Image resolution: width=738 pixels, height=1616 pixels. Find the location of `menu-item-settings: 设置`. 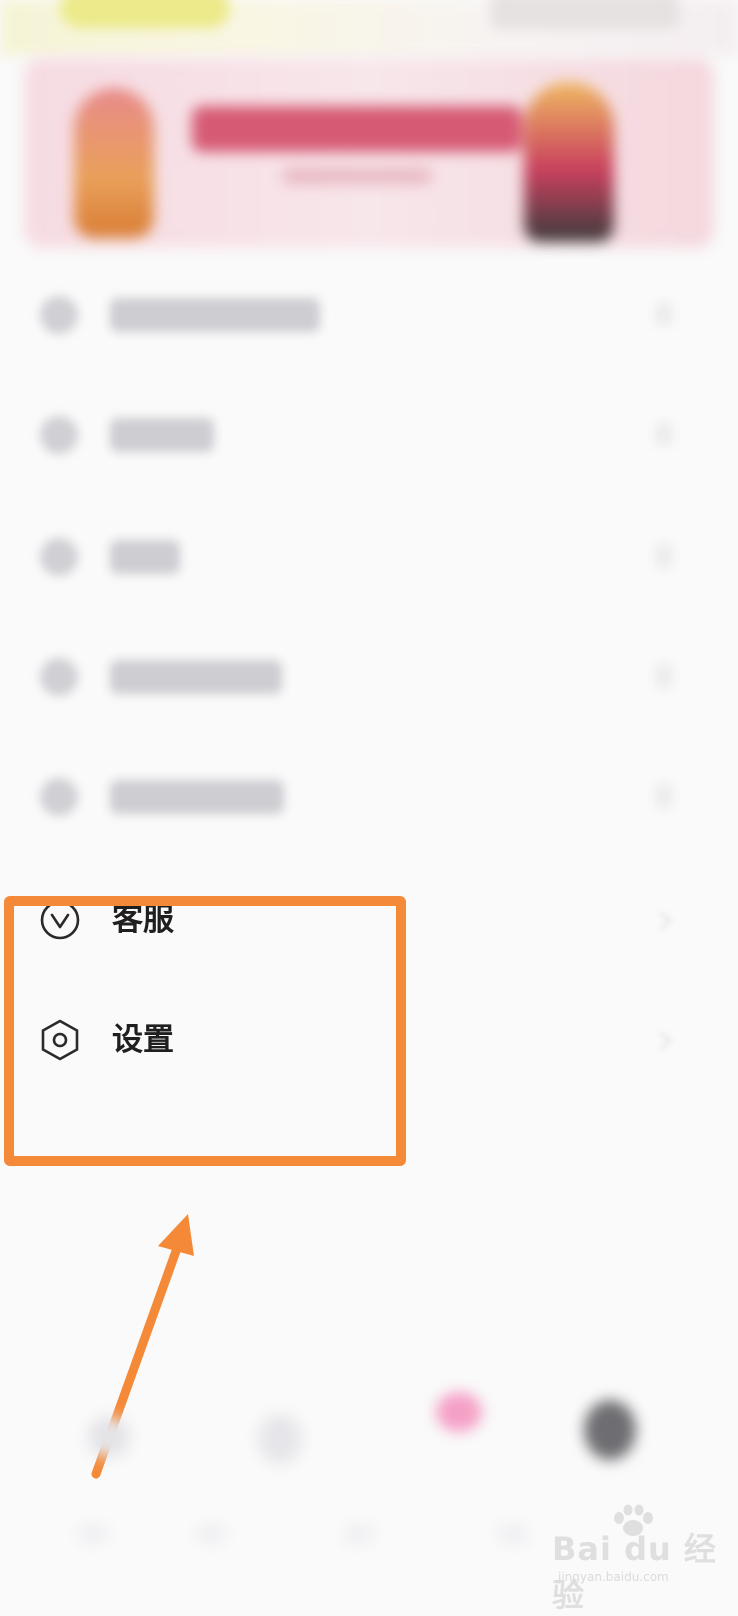

menu-item-settings: 设置 is located at coordinates (369, 1040).